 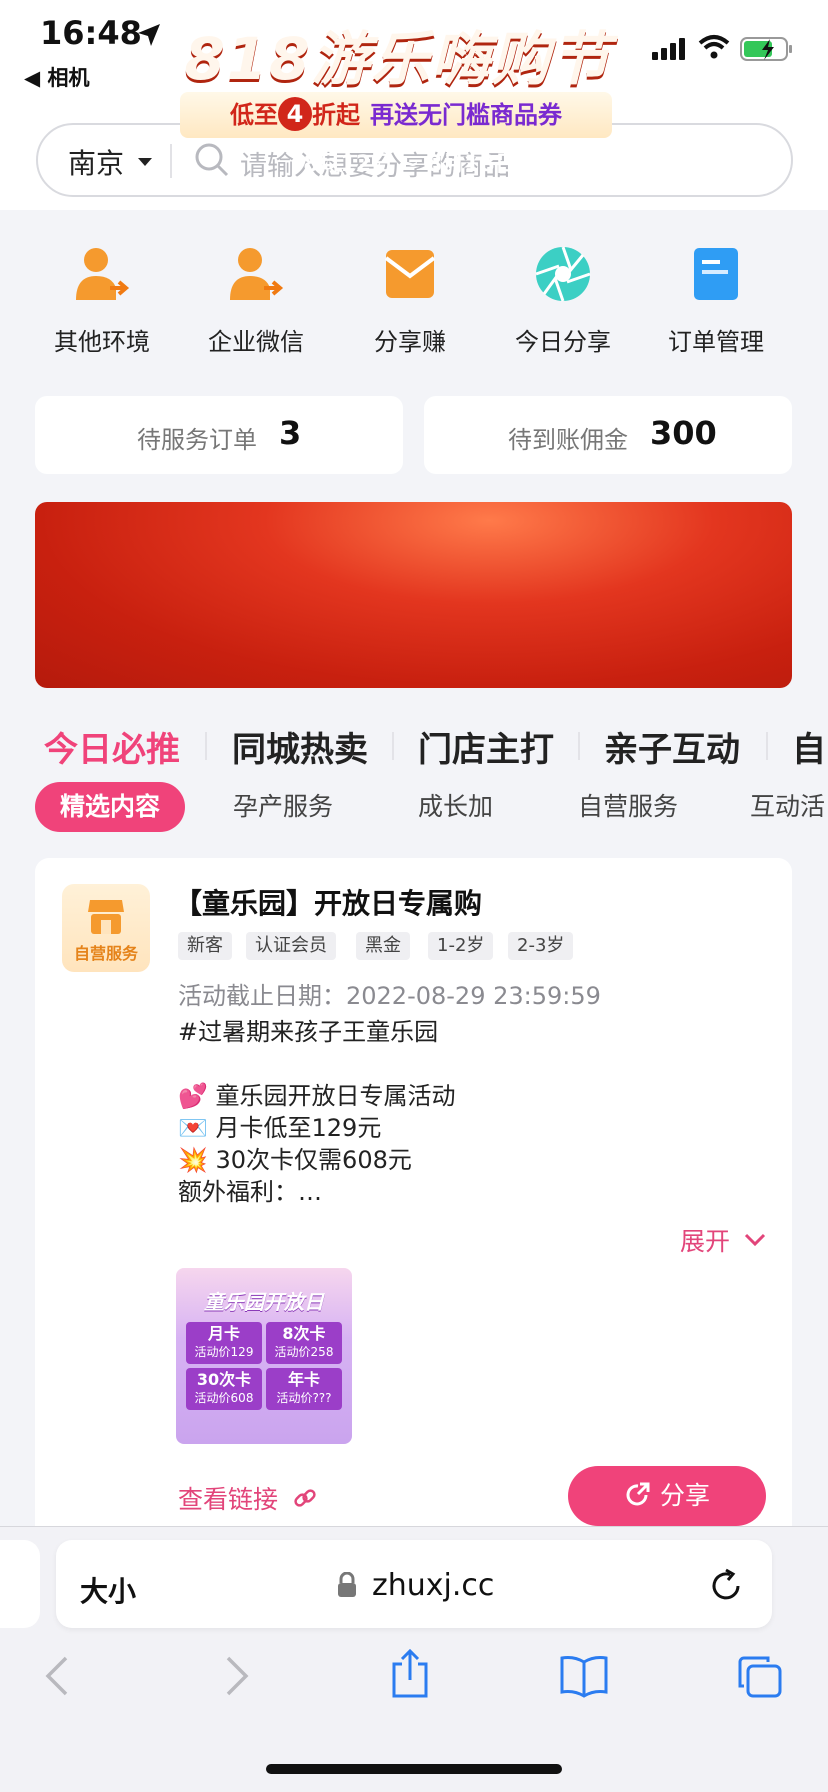 What do you see at coordinates (410, 342) in the screenshot?
I see `quick-action-label: 分享赚` at bounding box center [410, 342].